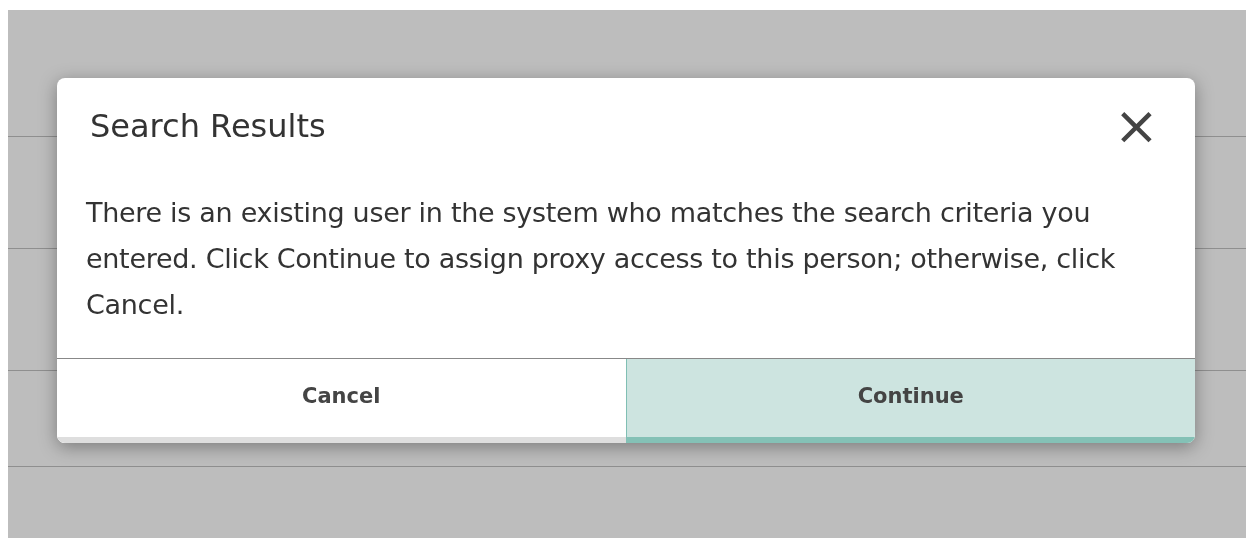 The image size is (1246, 538). I want to click on dialog-title: Search Results, so click(208, 126).